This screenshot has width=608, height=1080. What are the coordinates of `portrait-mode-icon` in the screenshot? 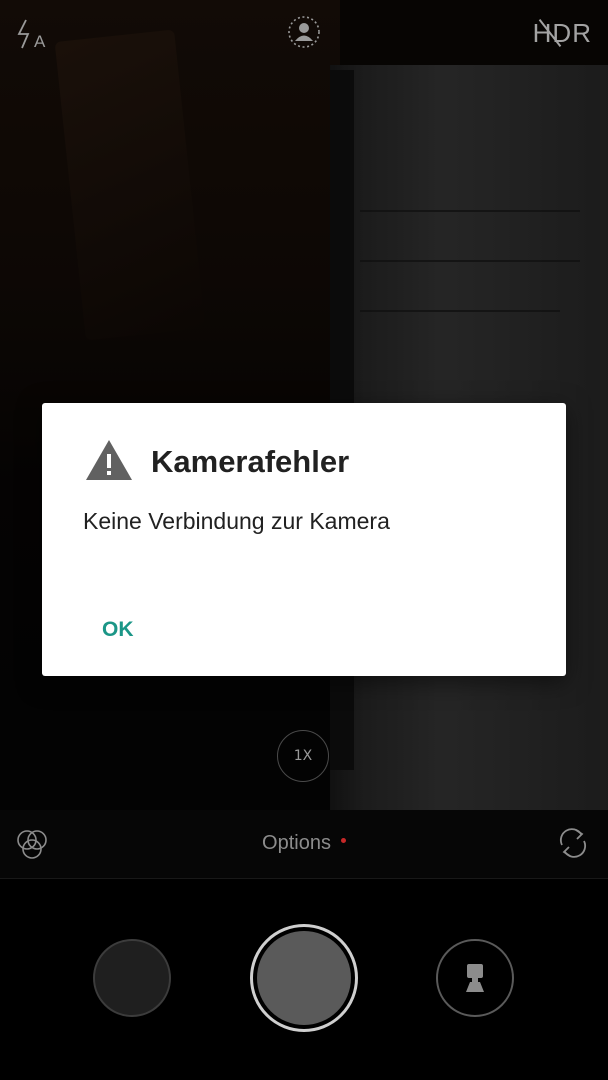 It's located at (304, 32).